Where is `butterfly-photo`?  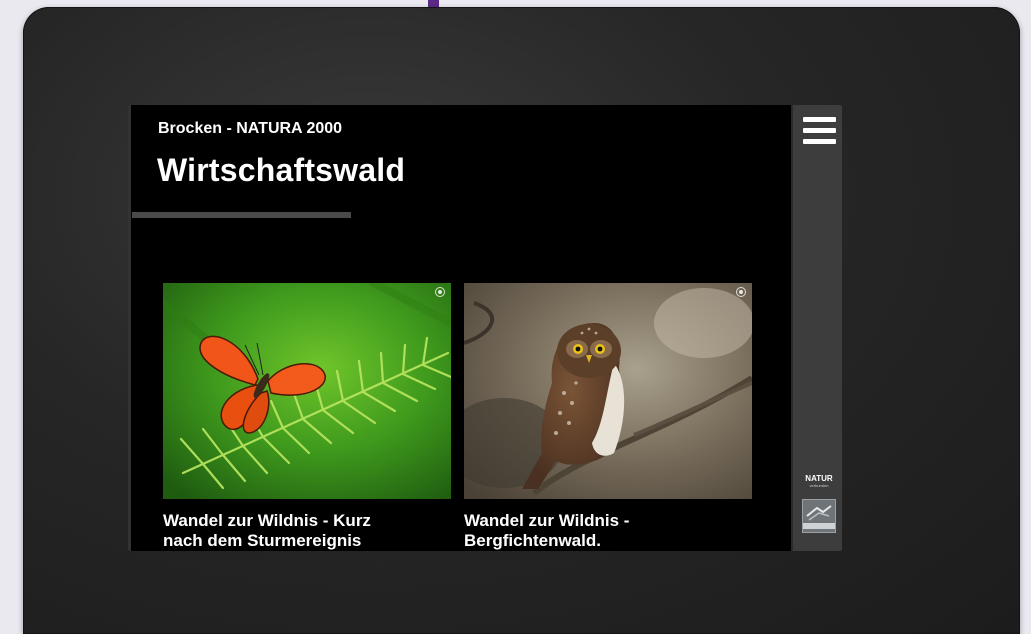 butterfly-photo is located at coordinates (307, 391).